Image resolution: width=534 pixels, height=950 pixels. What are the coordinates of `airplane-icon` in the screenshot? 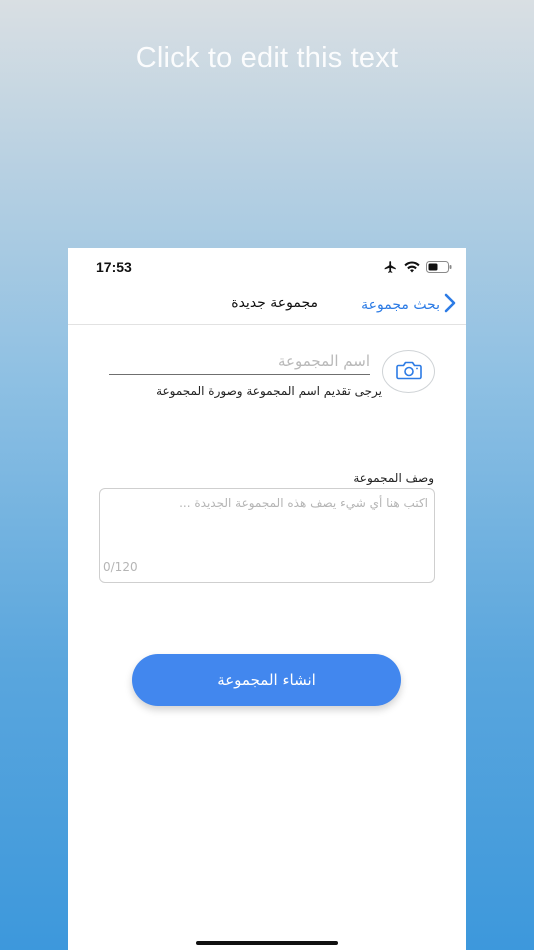 It's located at (390, 267).